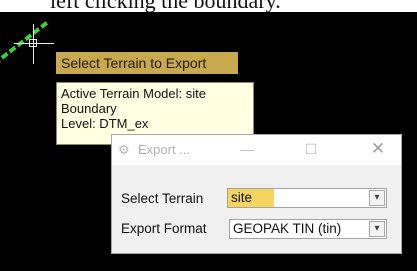  I want to click on minimize-icon: —, so click(247, 149).